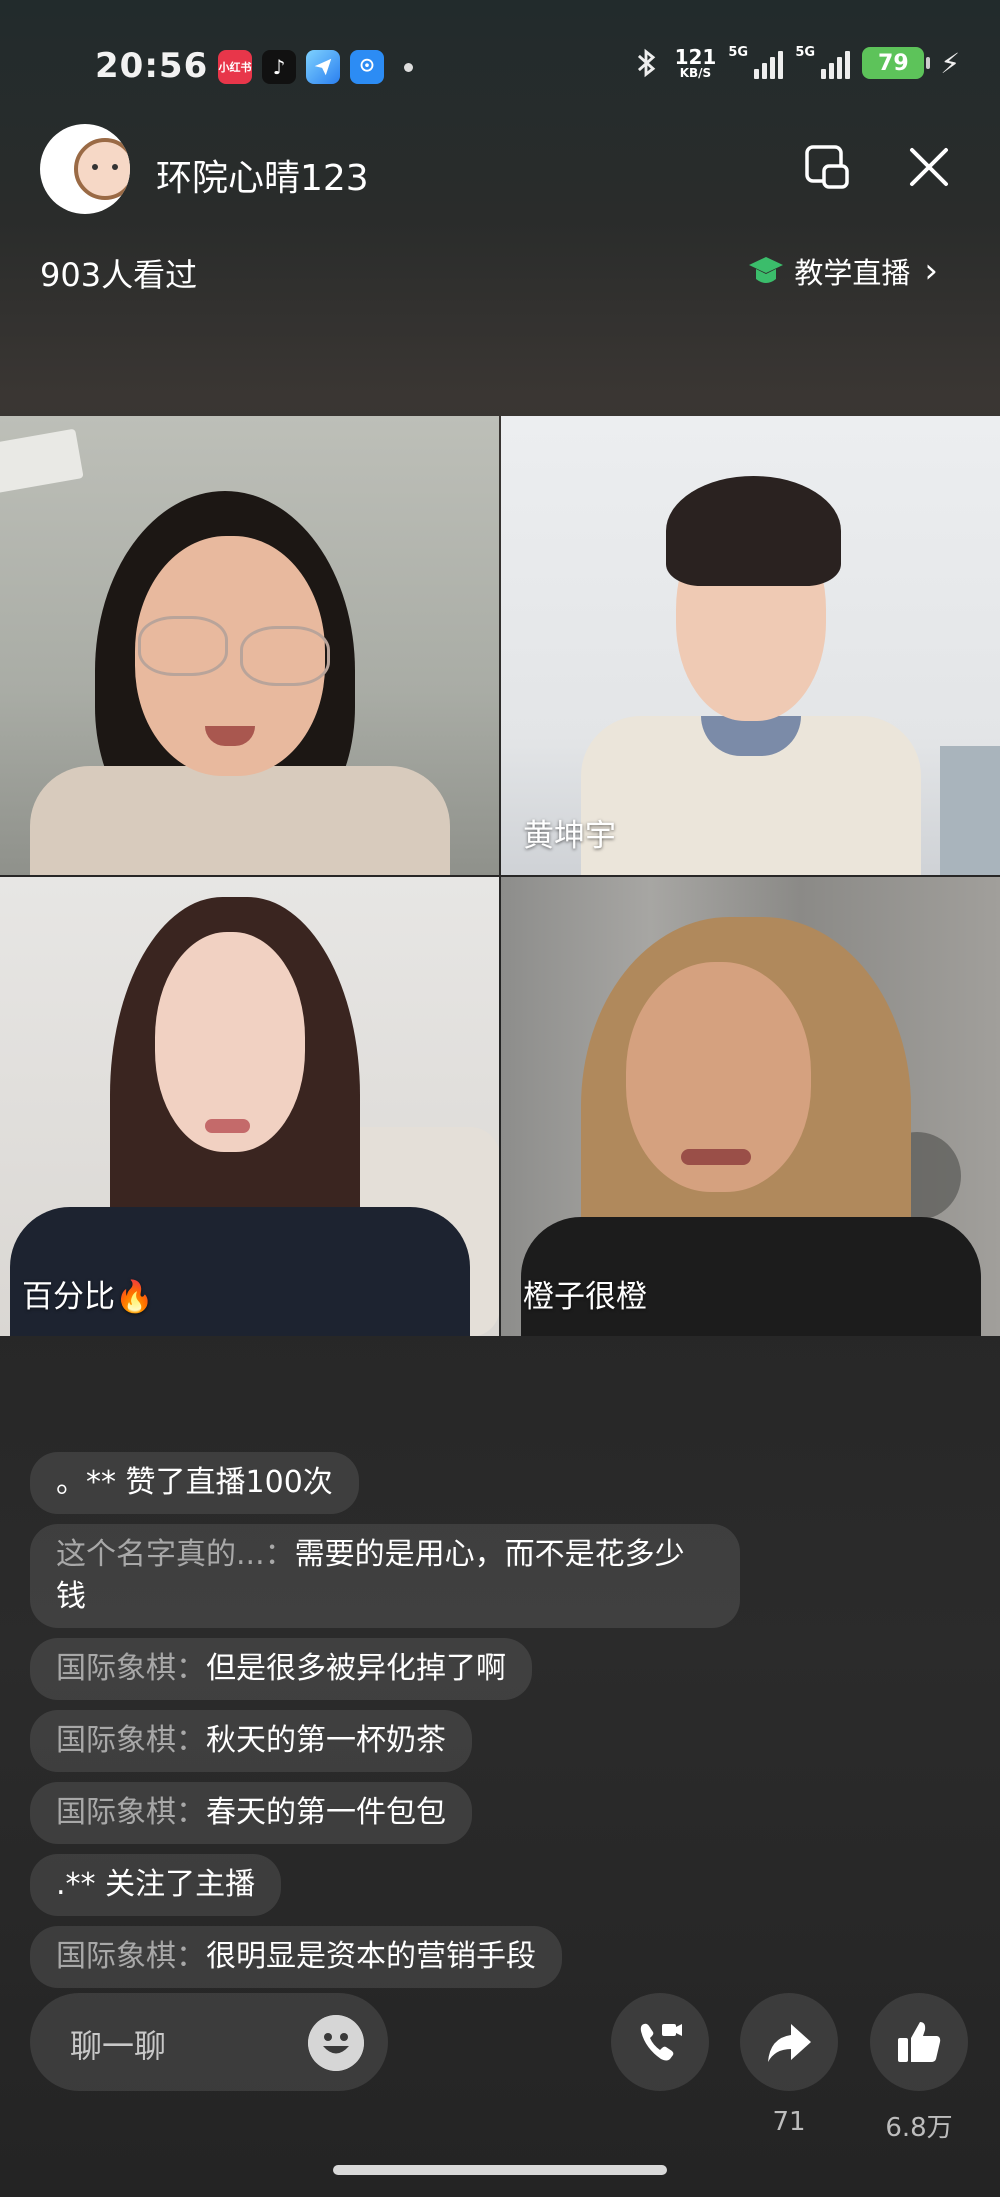  Describe the element at coordinates (585, 1297) in the screenshot. I see `participant-name-4: 橙子很橙` at that location.